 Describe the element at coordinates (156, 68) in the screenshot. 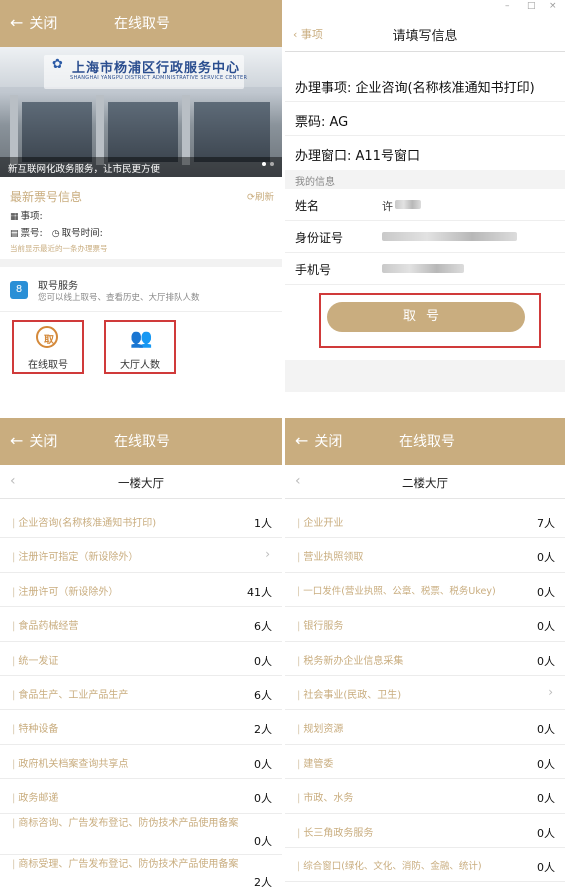

I see `sign-text: 上海市杨浦区行政服务中心` at that location.